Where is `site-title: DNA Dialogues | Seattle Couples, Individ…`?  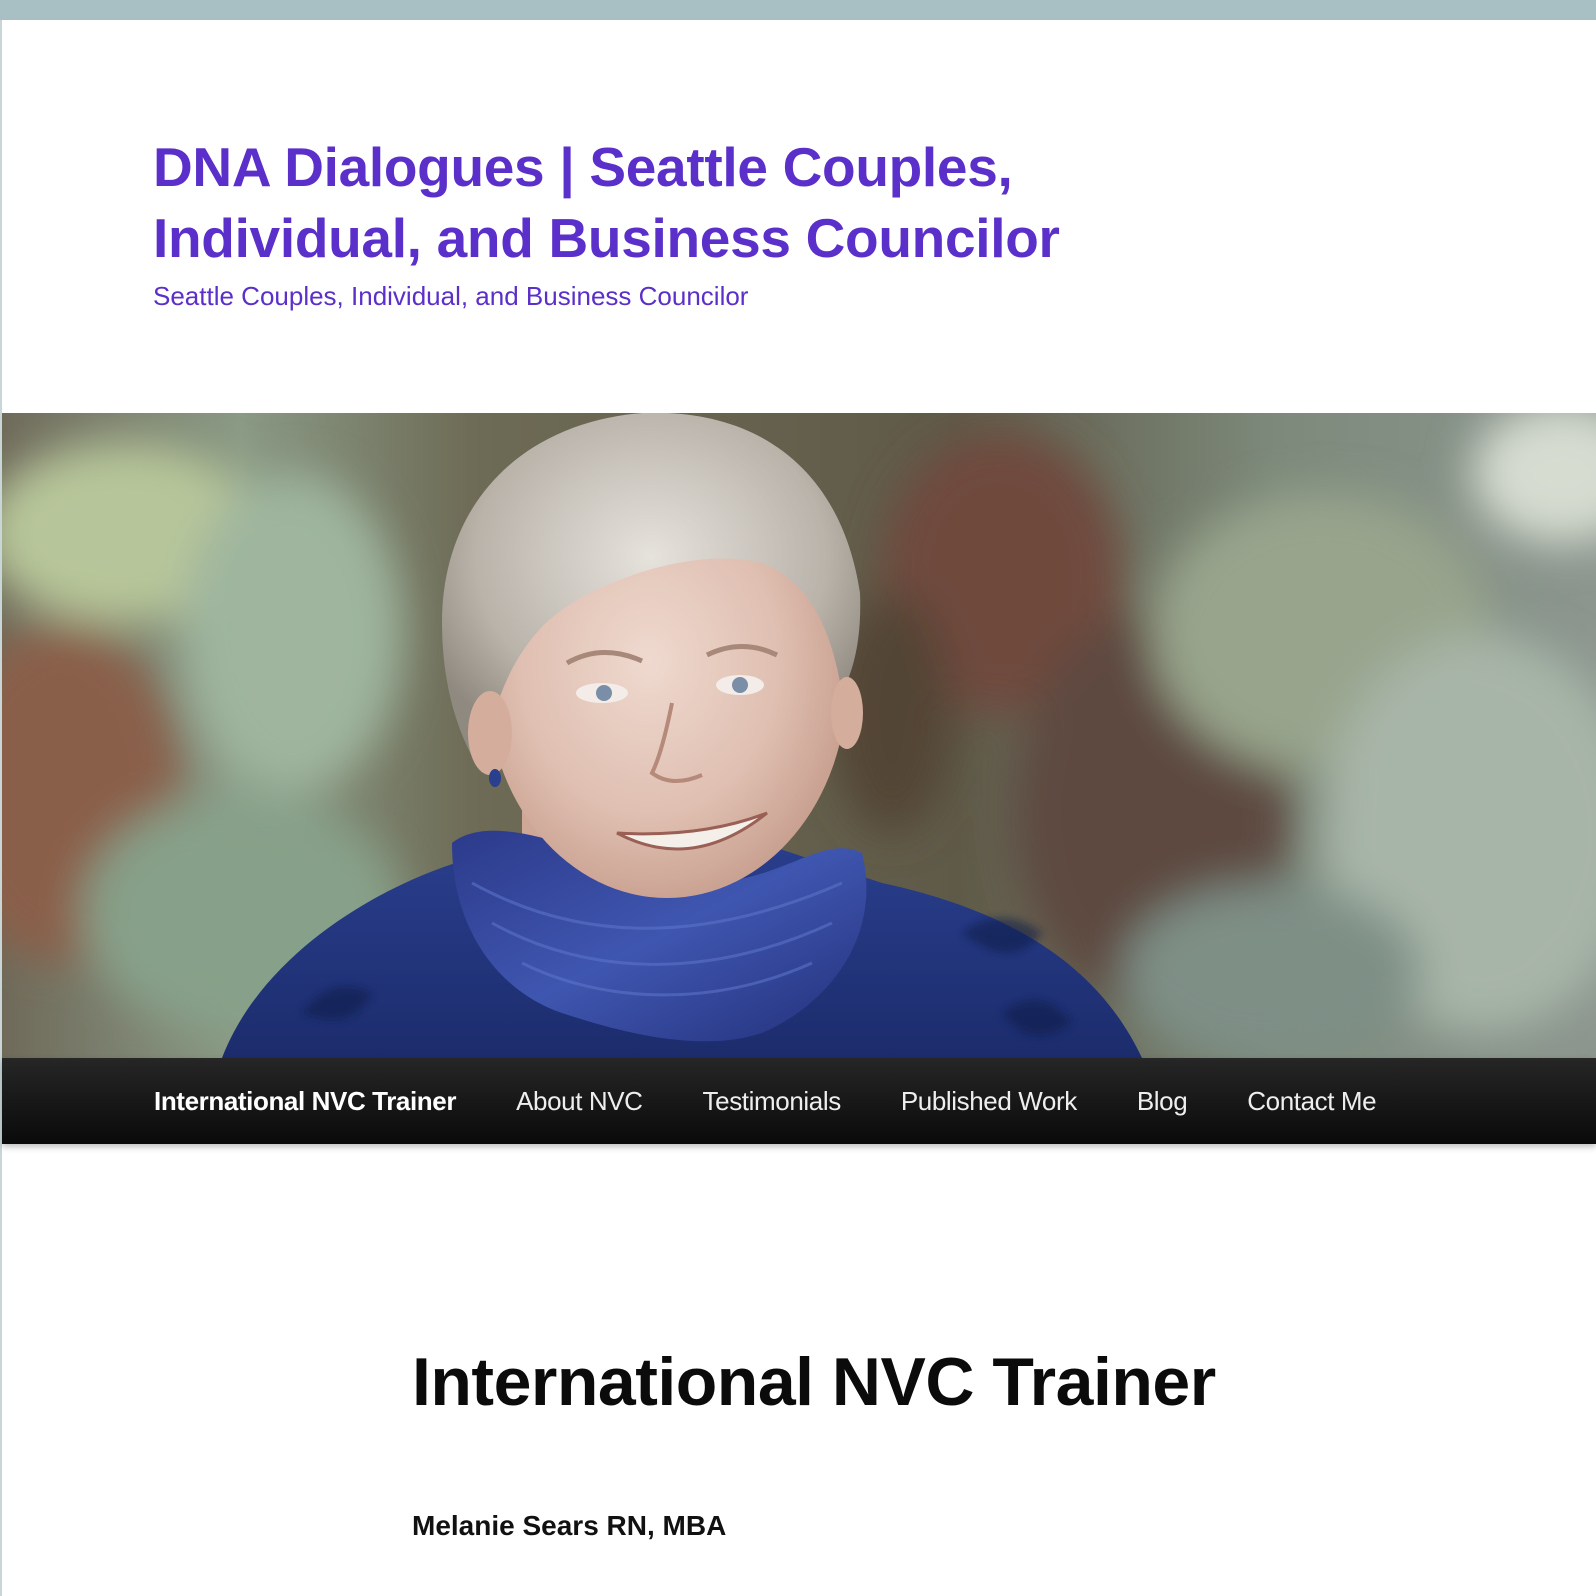 site-title: DNA Dialogues | Seattle Couples, Individ… is located at coordinates (703, 203).